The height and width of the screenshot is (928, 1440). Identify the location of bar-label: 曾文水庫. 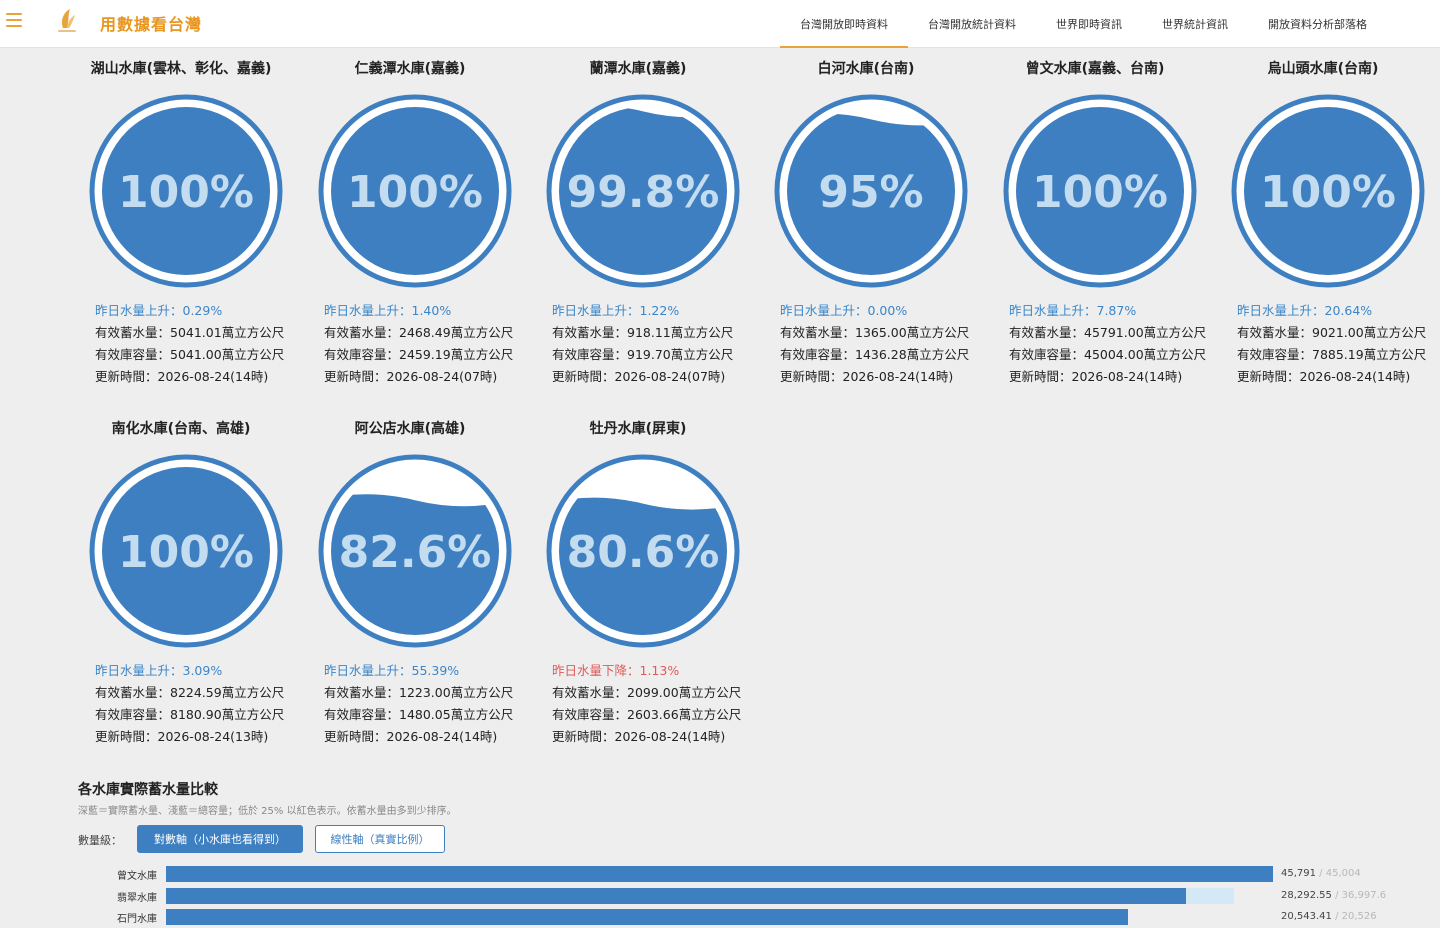
(137, 876).